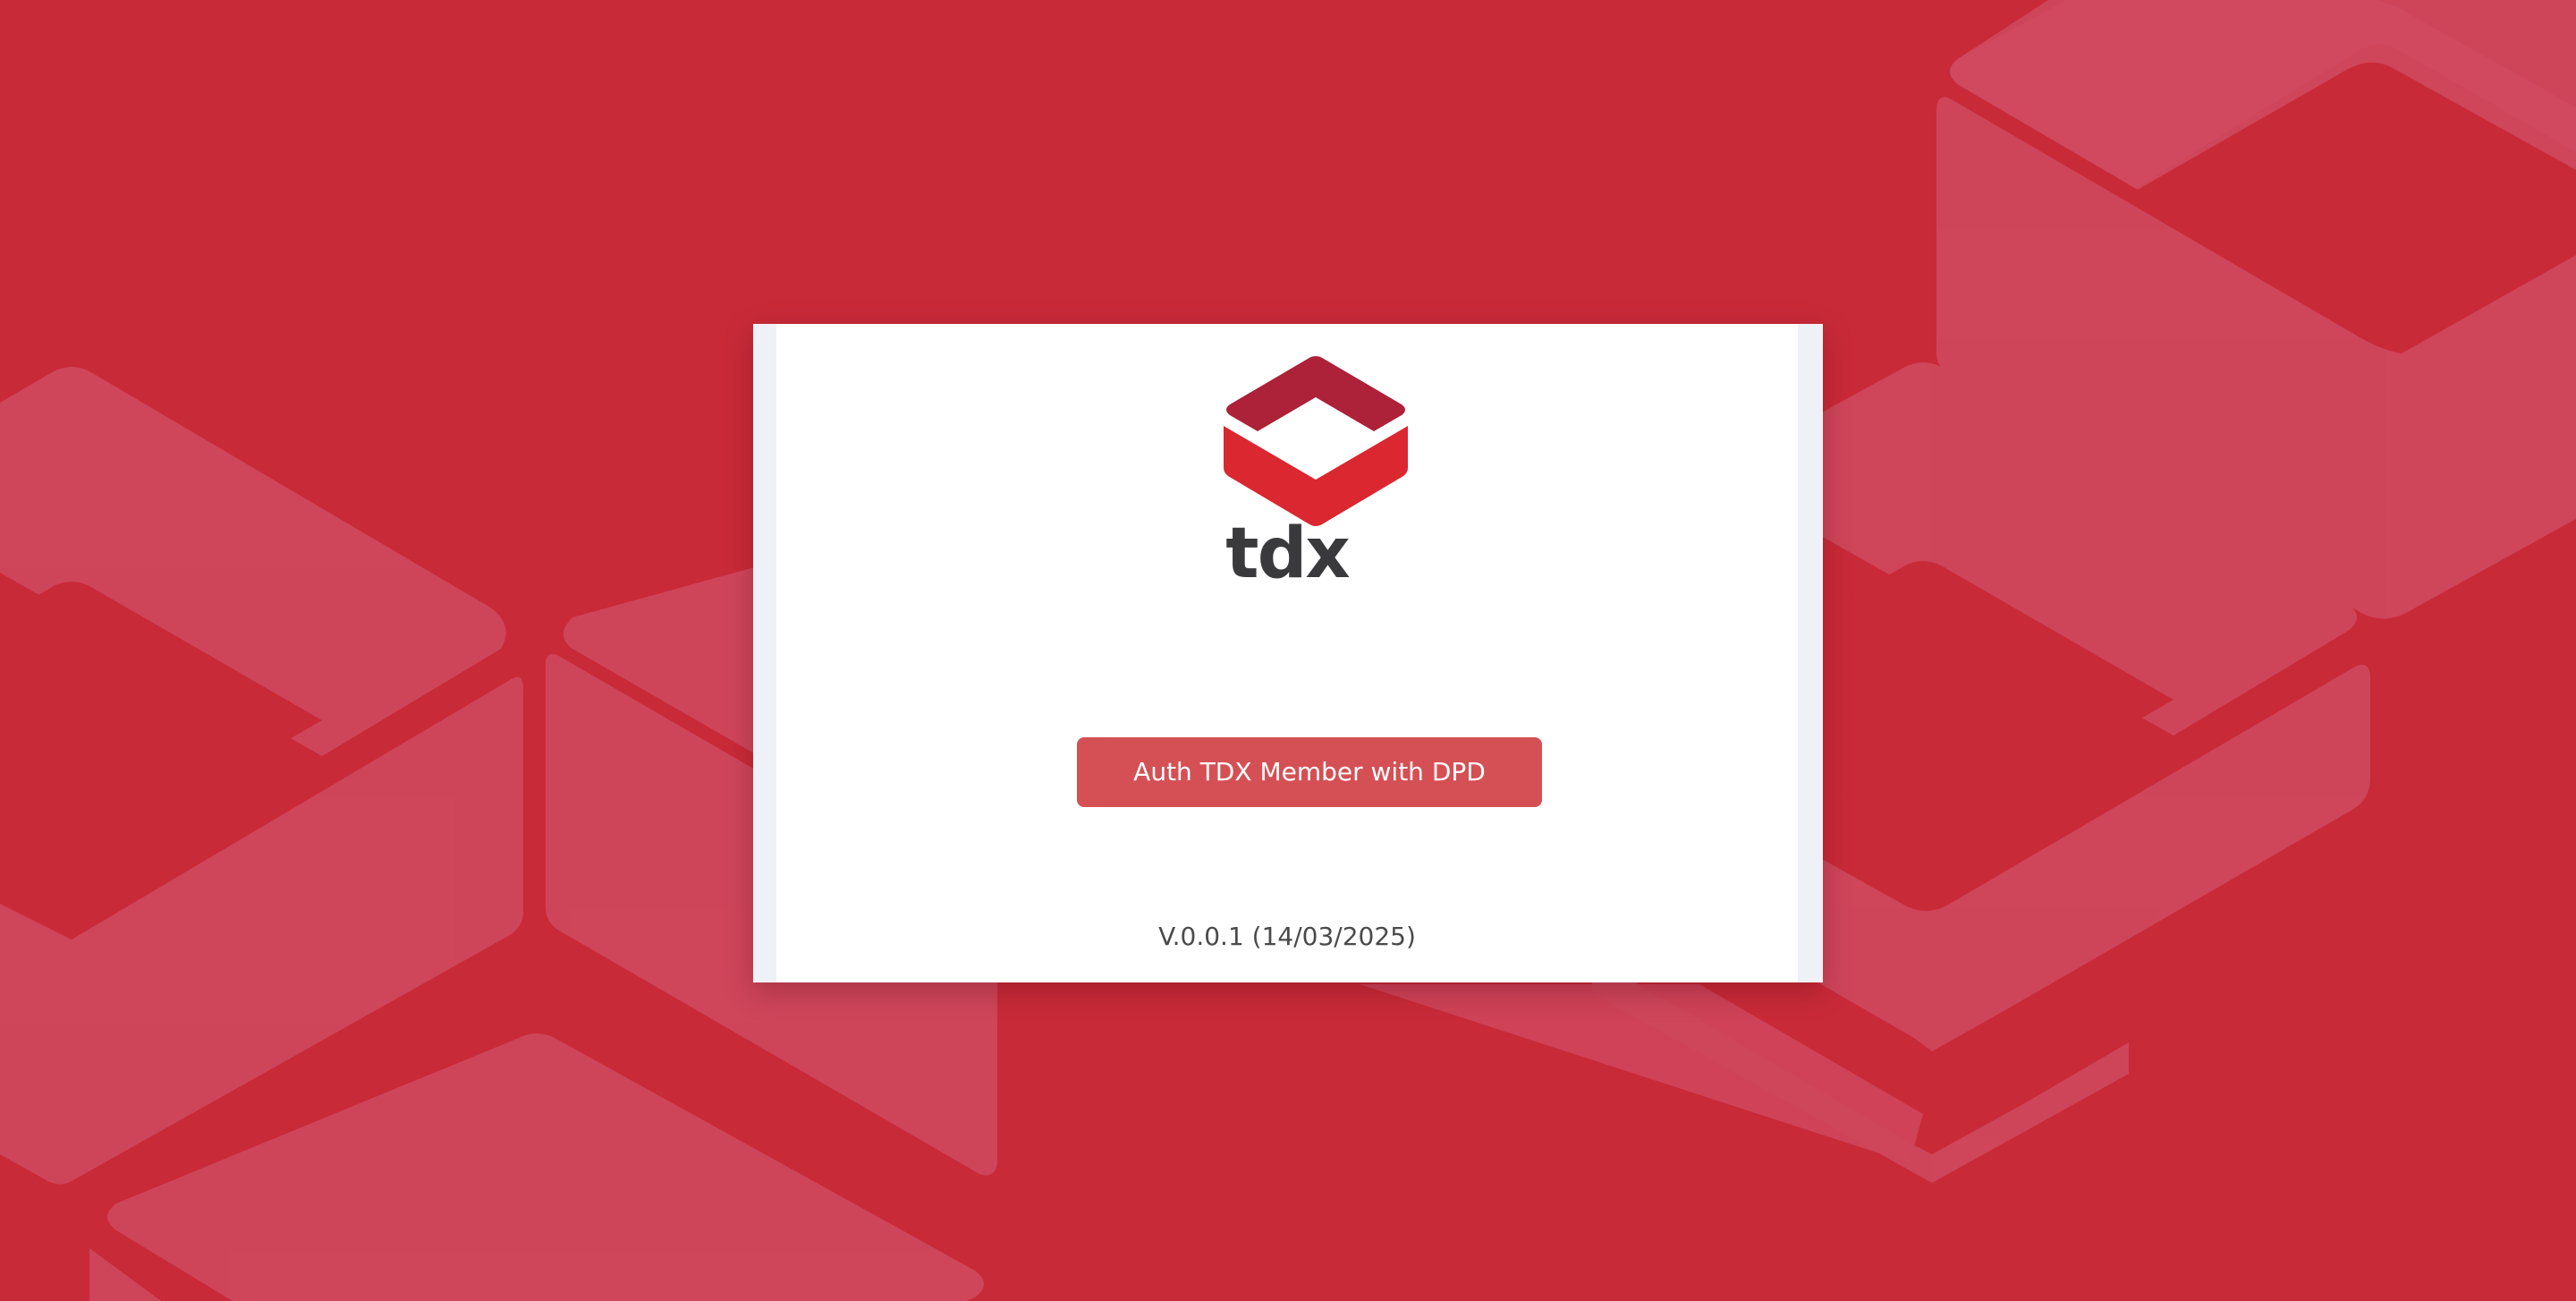  Describe the element at coordinates (1316, 441) in the screenshot. I see `tdx-cube-logo-icon` at that location.